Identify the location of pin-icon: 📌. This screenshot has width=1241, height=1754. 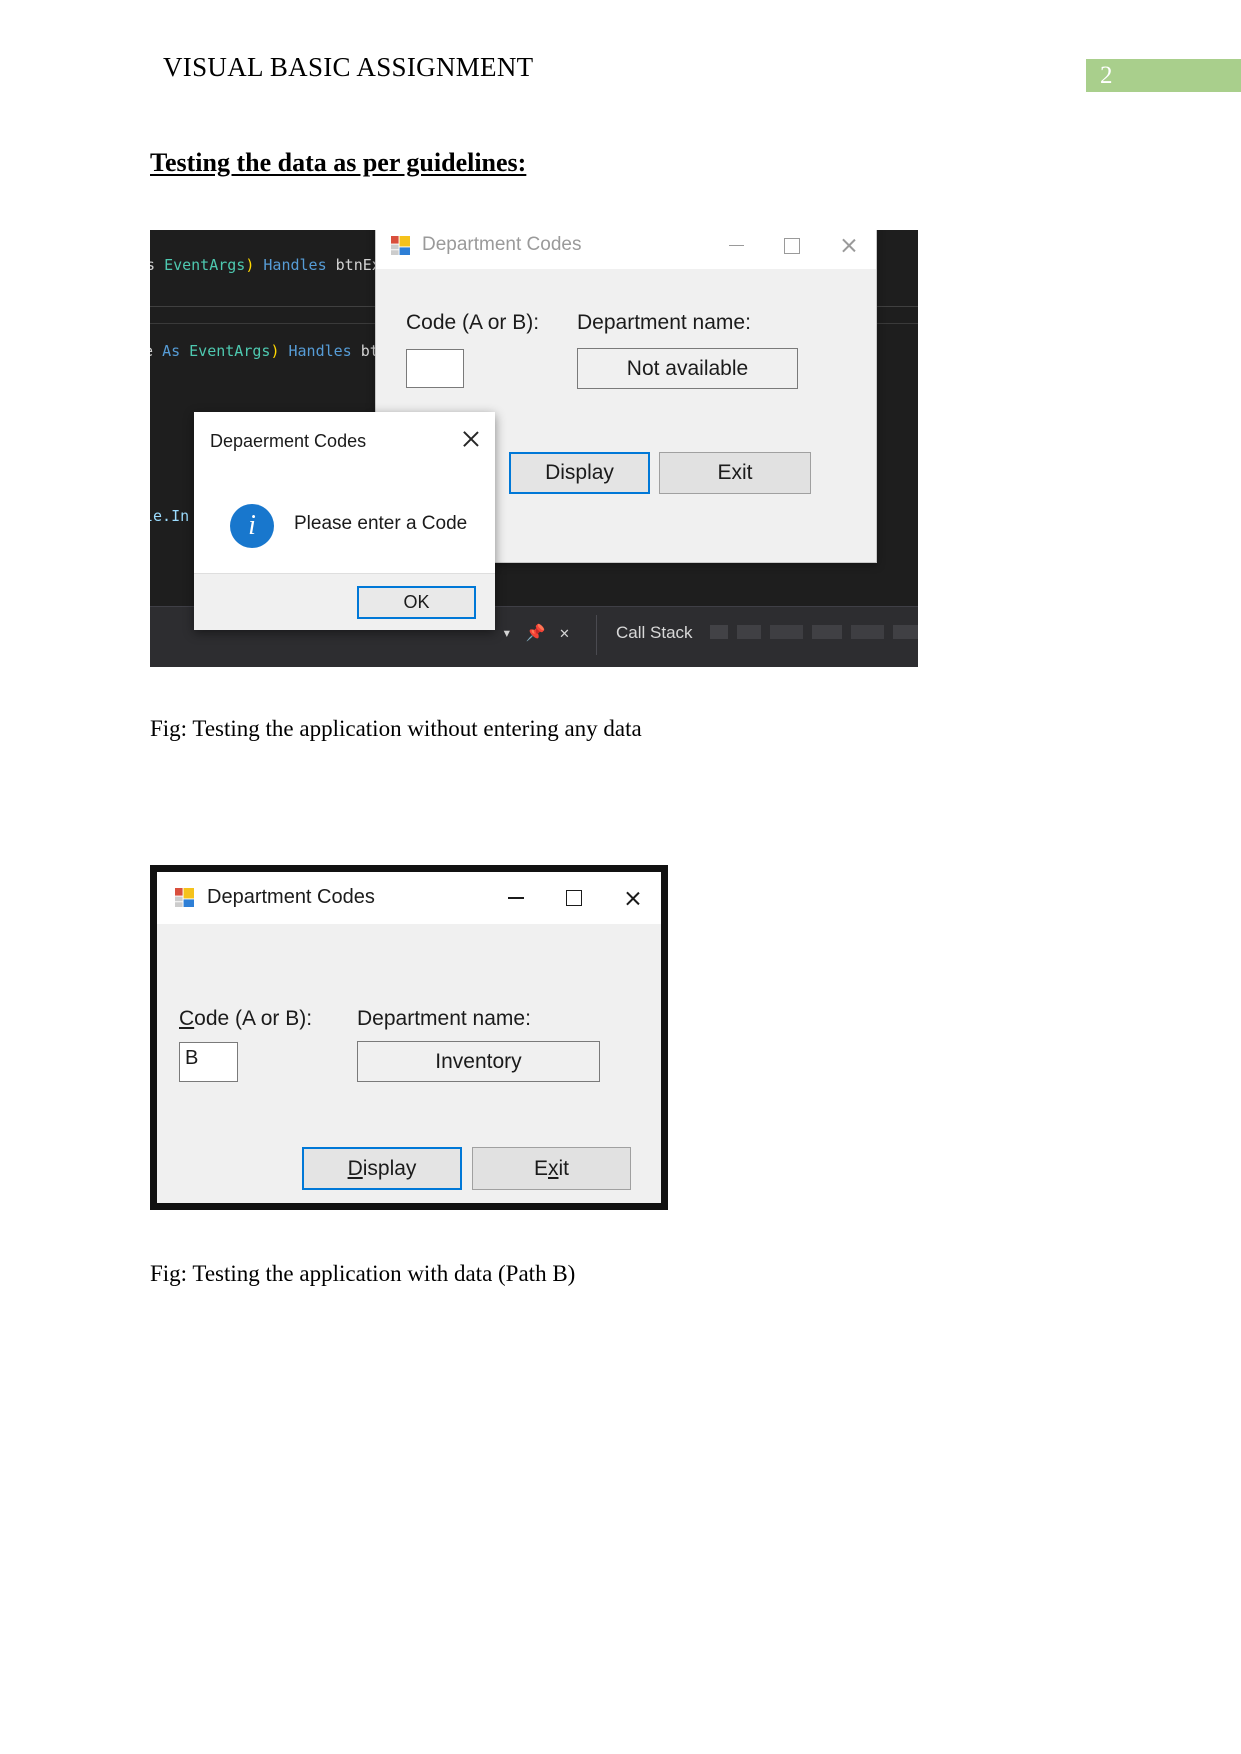
(536, 633).